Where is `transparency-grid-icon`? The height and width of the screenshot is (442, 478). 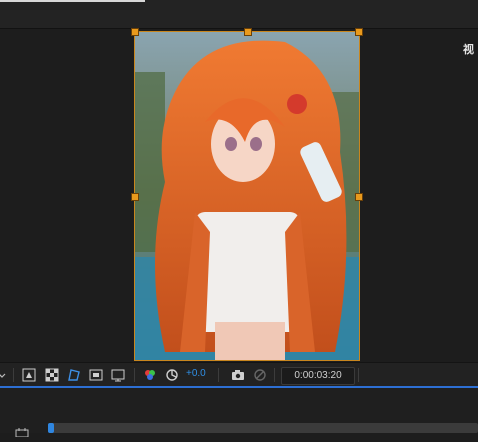
transparency-grid-icon is located at coordinates (52, 375).